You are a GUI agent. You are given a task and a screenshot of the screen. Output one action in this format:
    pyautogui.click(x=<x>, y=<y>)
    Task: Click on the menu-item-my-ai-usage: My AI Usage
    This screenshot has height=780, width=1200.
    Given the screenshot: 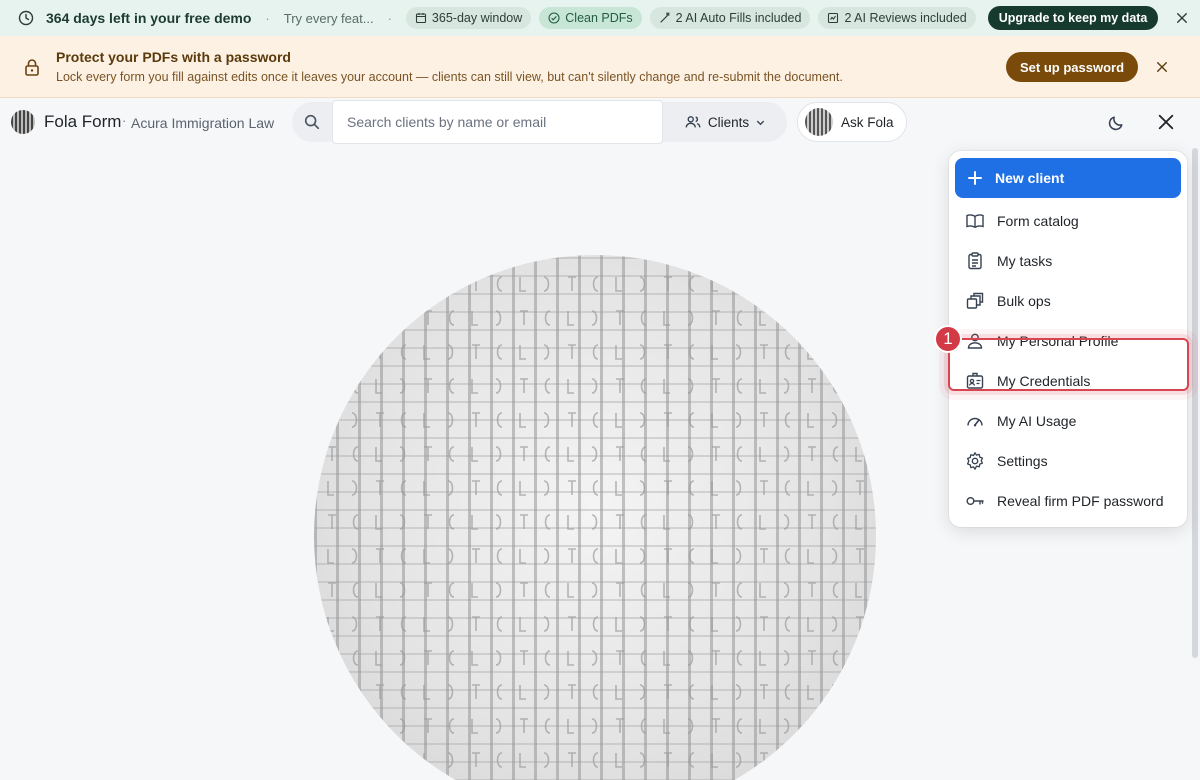 What is the action you would take?
    pyautogui.click(x=1068, y=421)
    